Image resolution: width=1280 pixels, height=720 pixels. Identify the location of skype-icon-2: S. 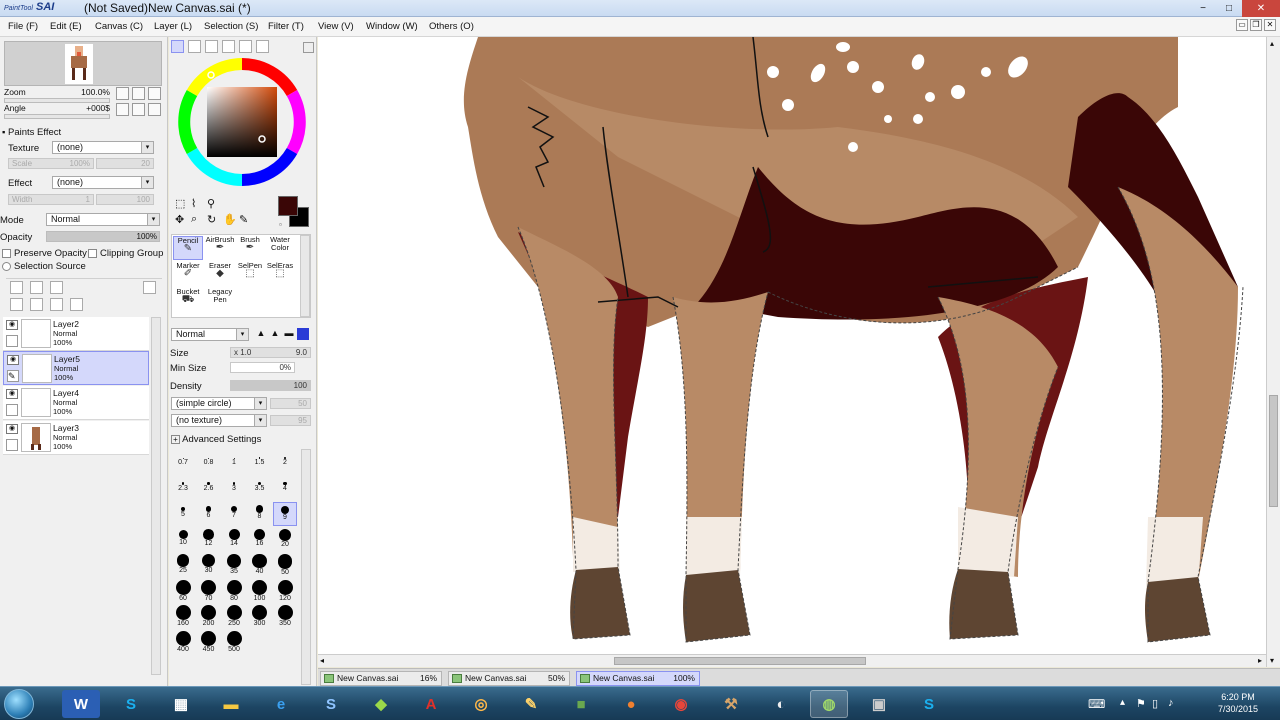
(929, 704).